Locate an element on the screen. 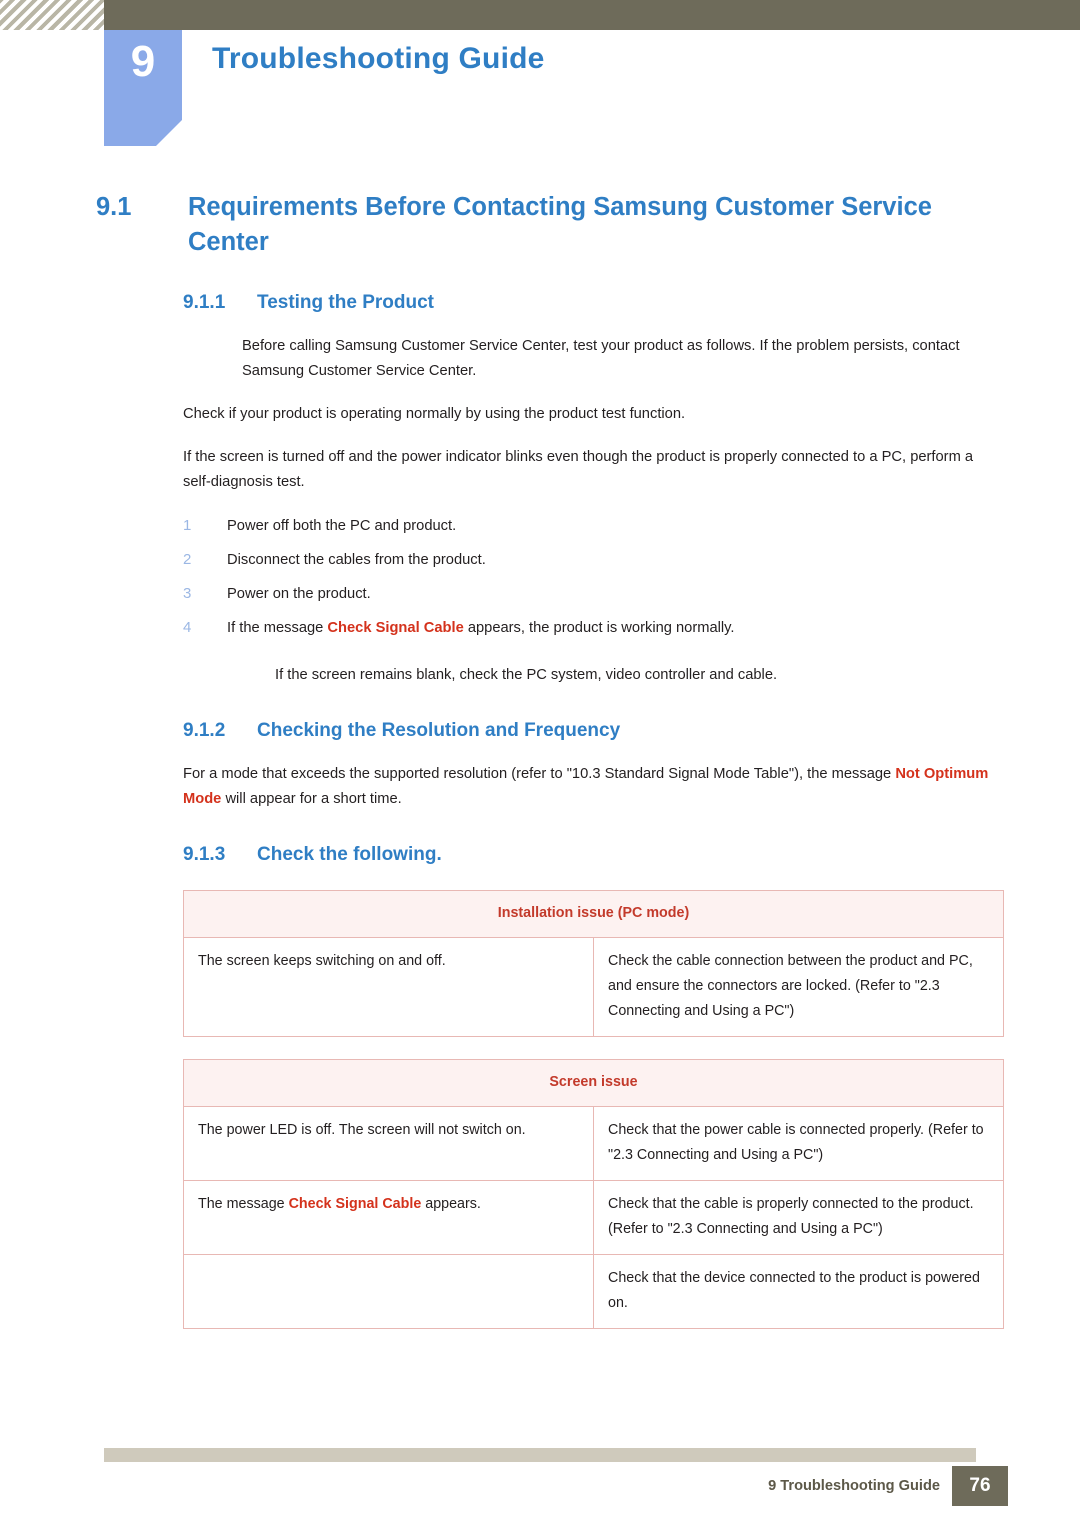 The height and width of the screenshot is (1527, 1080). footer-page-number: 76 is located at coordinates (980, 1486).